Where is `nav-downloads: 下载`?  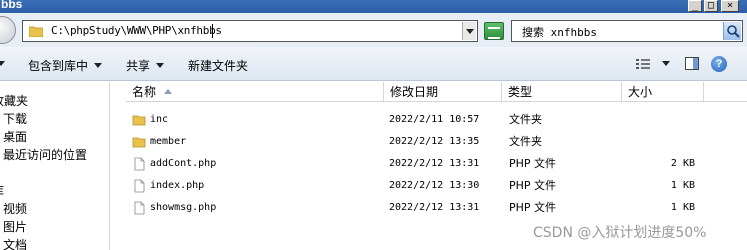 nav-downloads: 下载 is located at coordinates (15, 118).